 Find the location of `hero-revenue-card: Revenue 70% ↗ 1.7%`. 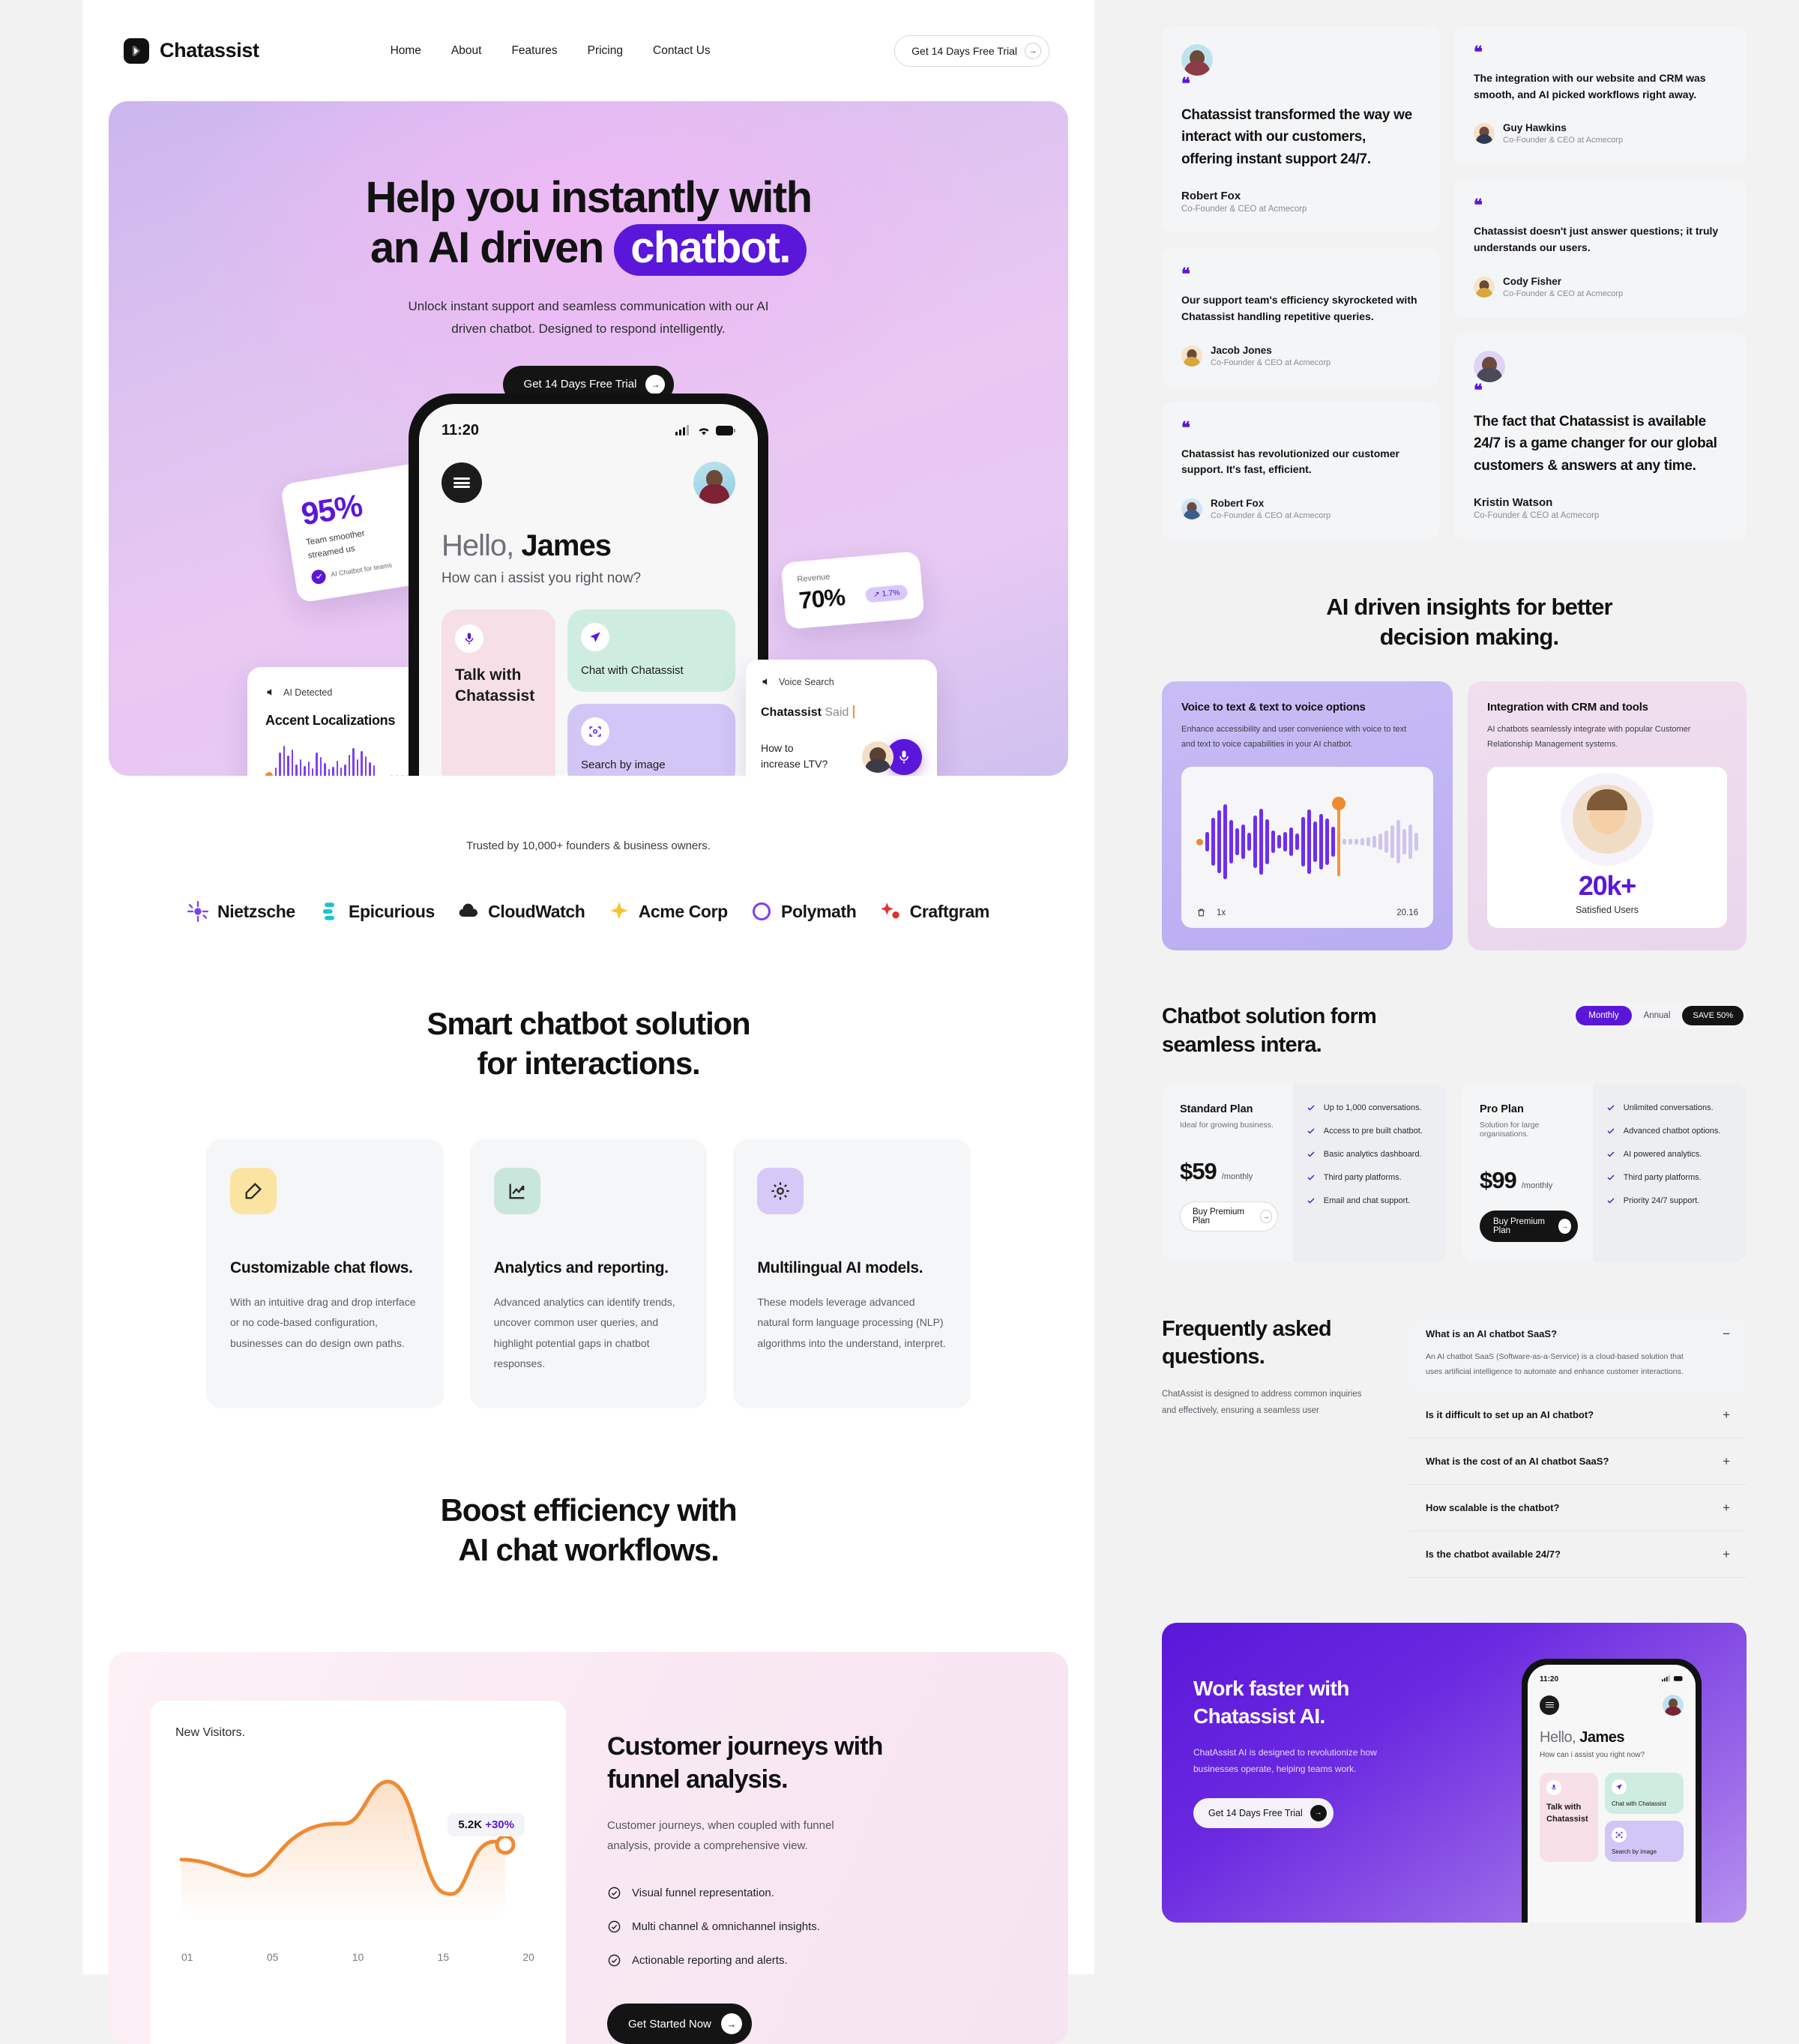

hero-revenue-card: Revenue 70% ↗ 1.7% is located at coordinates (852, 590).